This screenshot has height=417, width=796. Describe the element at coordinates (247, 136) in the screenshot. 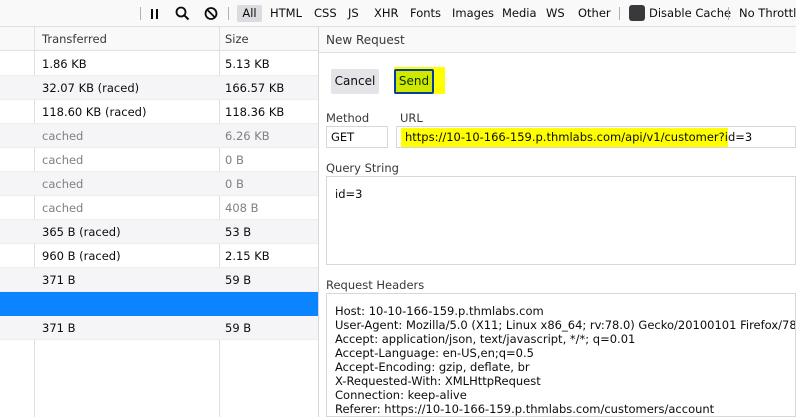

I see `size-cell: 6.26 KB` at that location.